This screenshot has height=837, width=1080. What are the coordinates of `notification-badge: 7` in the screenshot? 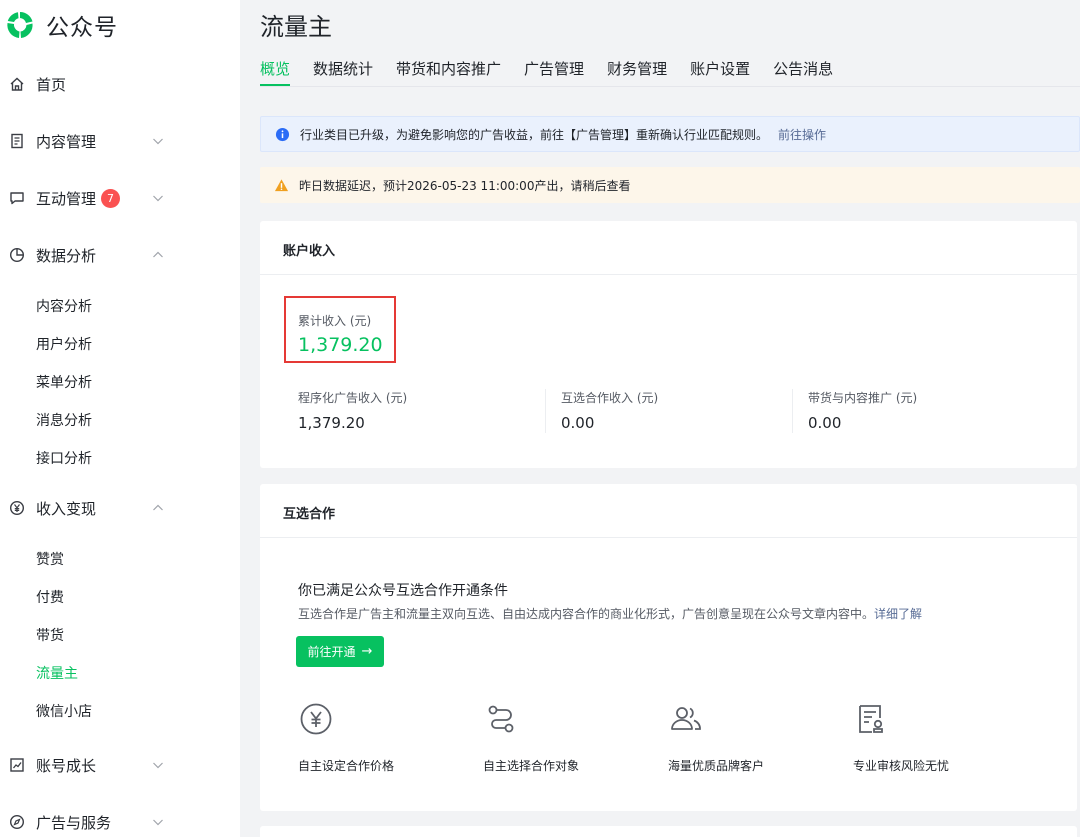 It's located at (110, 198).